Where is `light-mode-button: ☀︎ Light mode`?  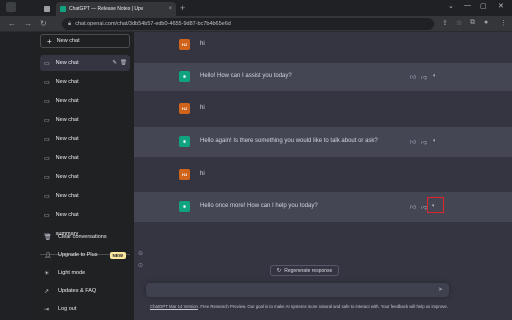
light-mode-button: ☀︎ Light mode is located at coordinates (85, 273).